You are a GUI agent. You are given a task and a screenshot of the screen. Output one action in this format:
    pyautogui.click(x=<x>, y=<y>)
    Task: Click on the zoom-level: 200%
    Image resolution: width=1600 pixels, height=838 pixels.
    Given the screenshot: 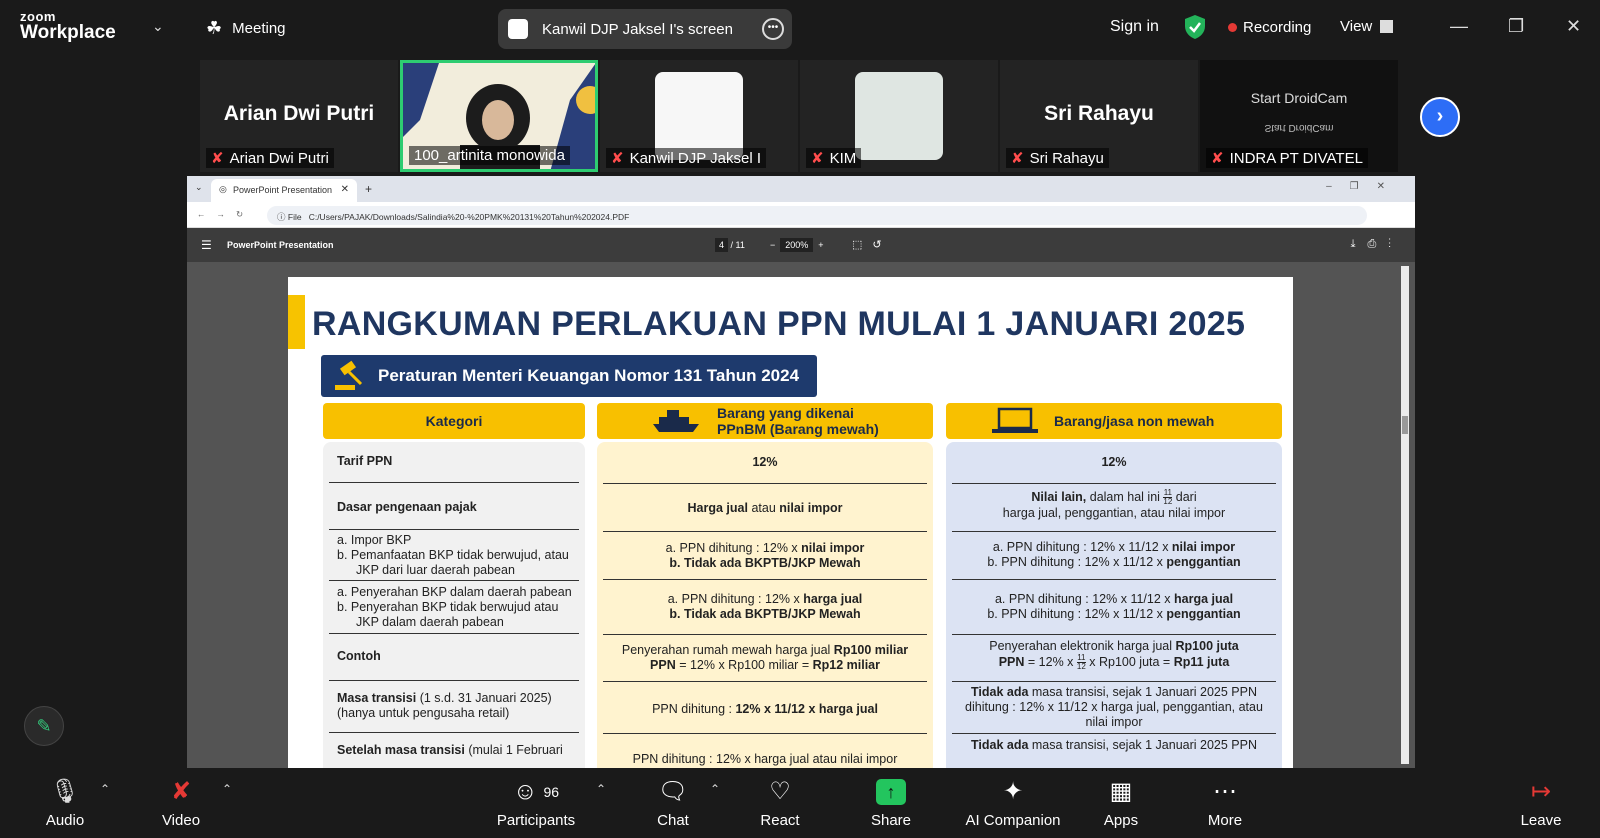 What is the action you would take?
    pyautogui.click(x=797, y=245)
    